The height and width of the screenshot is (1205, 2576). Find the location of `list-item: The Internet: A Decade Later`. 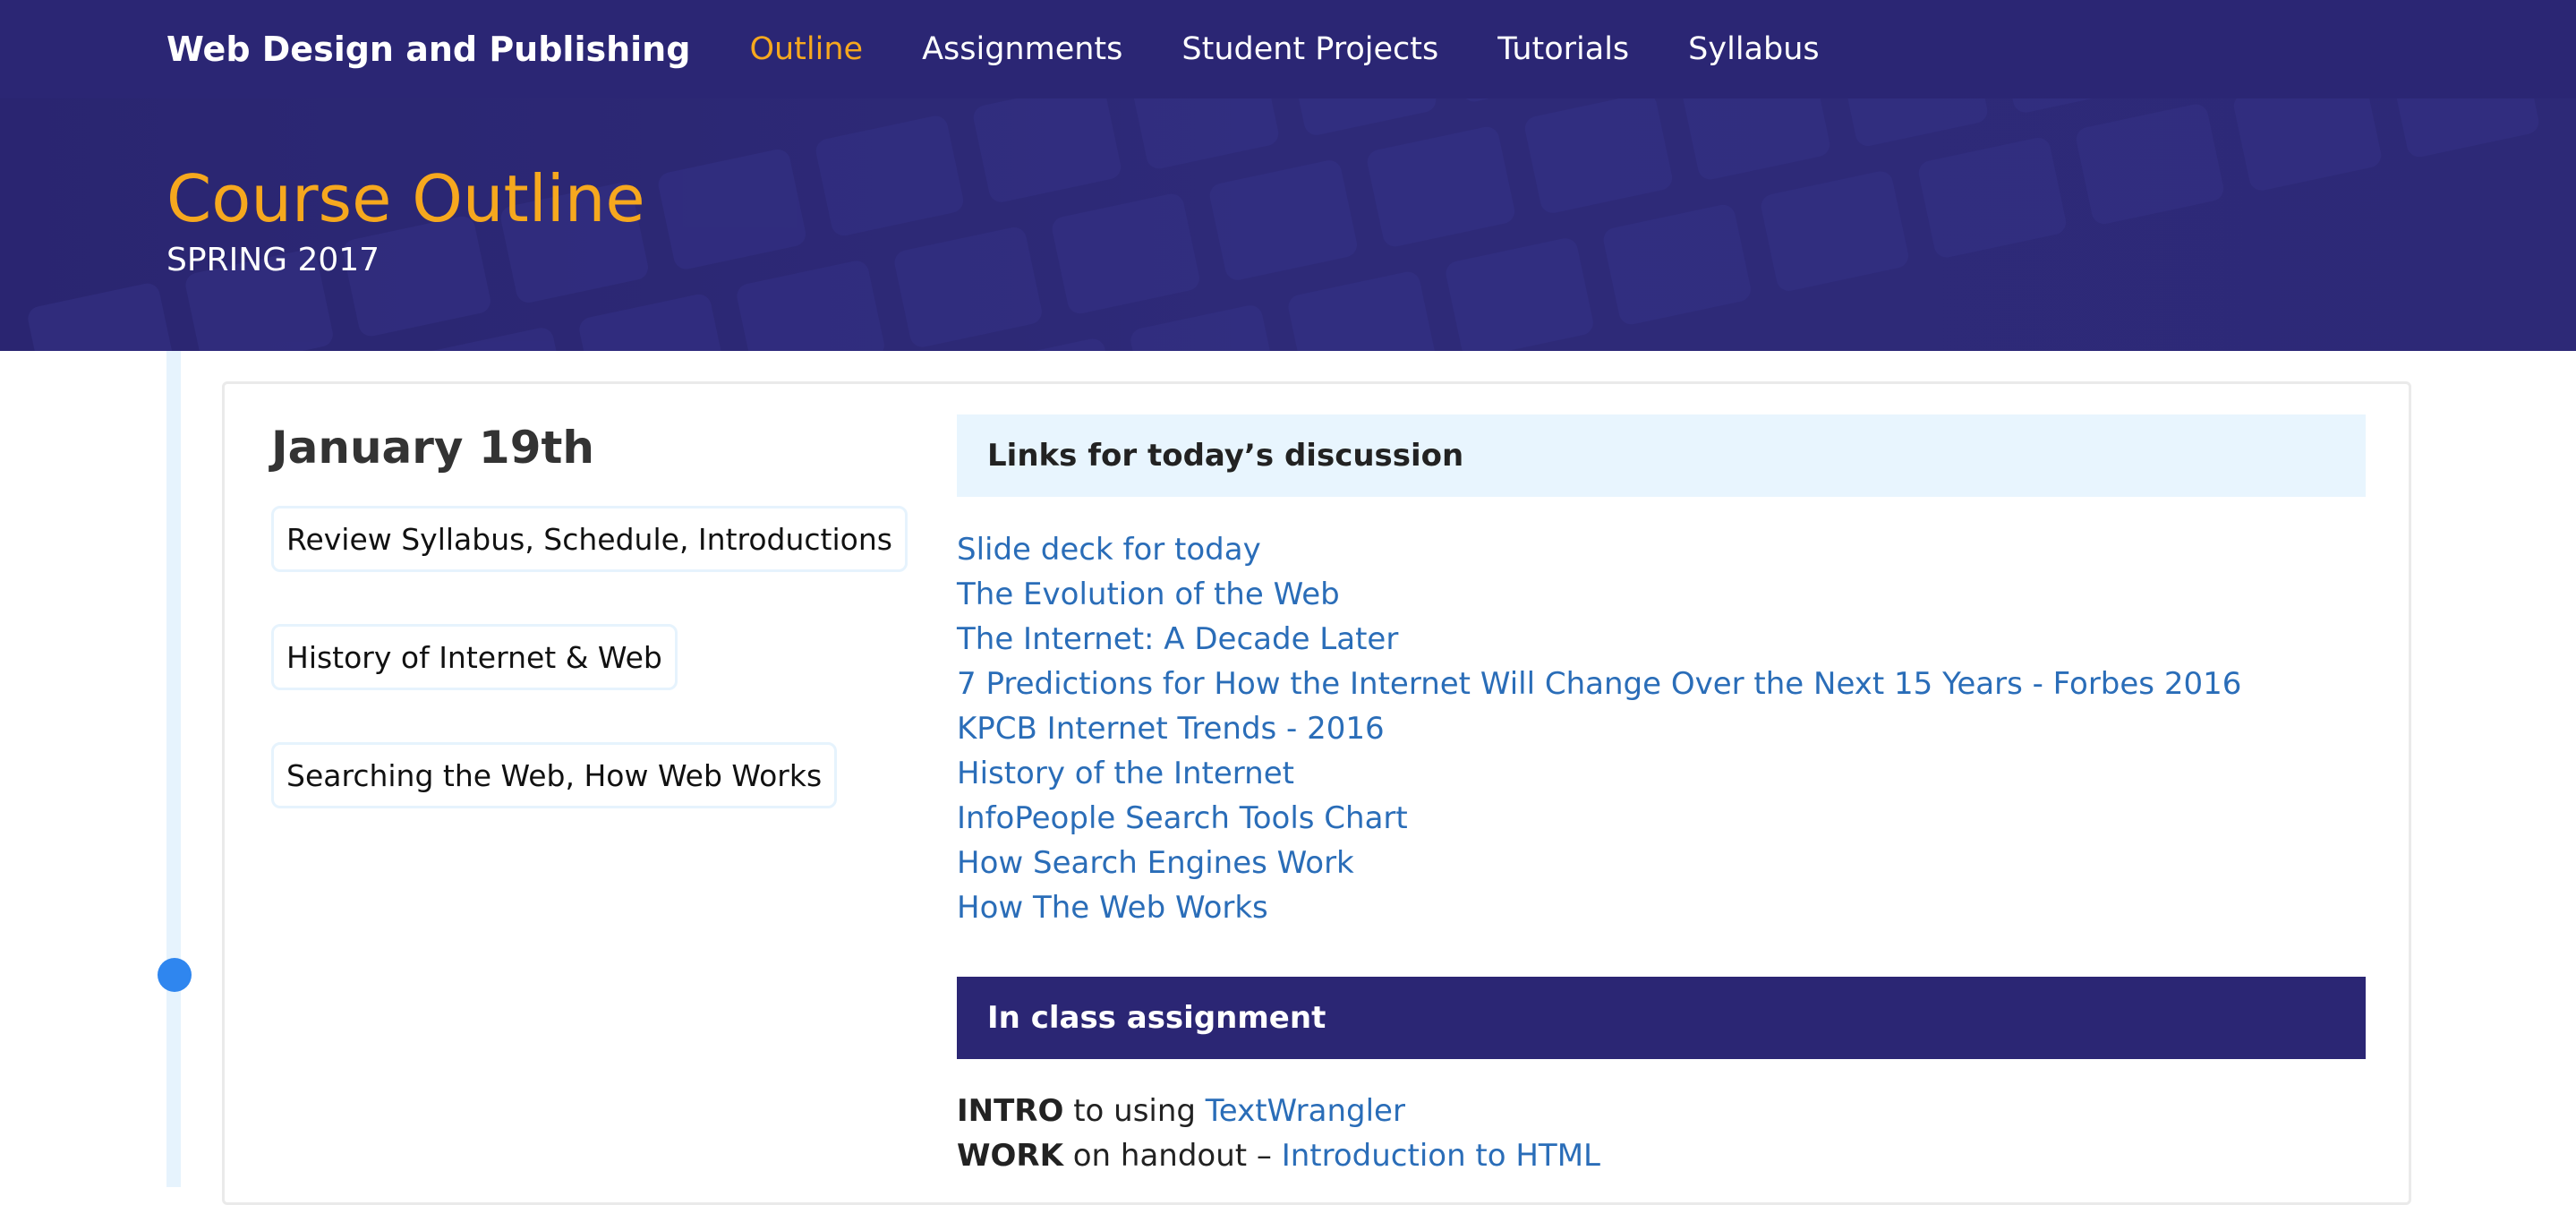

list-item: The Internet: A Decade Later is located at coordinates (1599, 639).